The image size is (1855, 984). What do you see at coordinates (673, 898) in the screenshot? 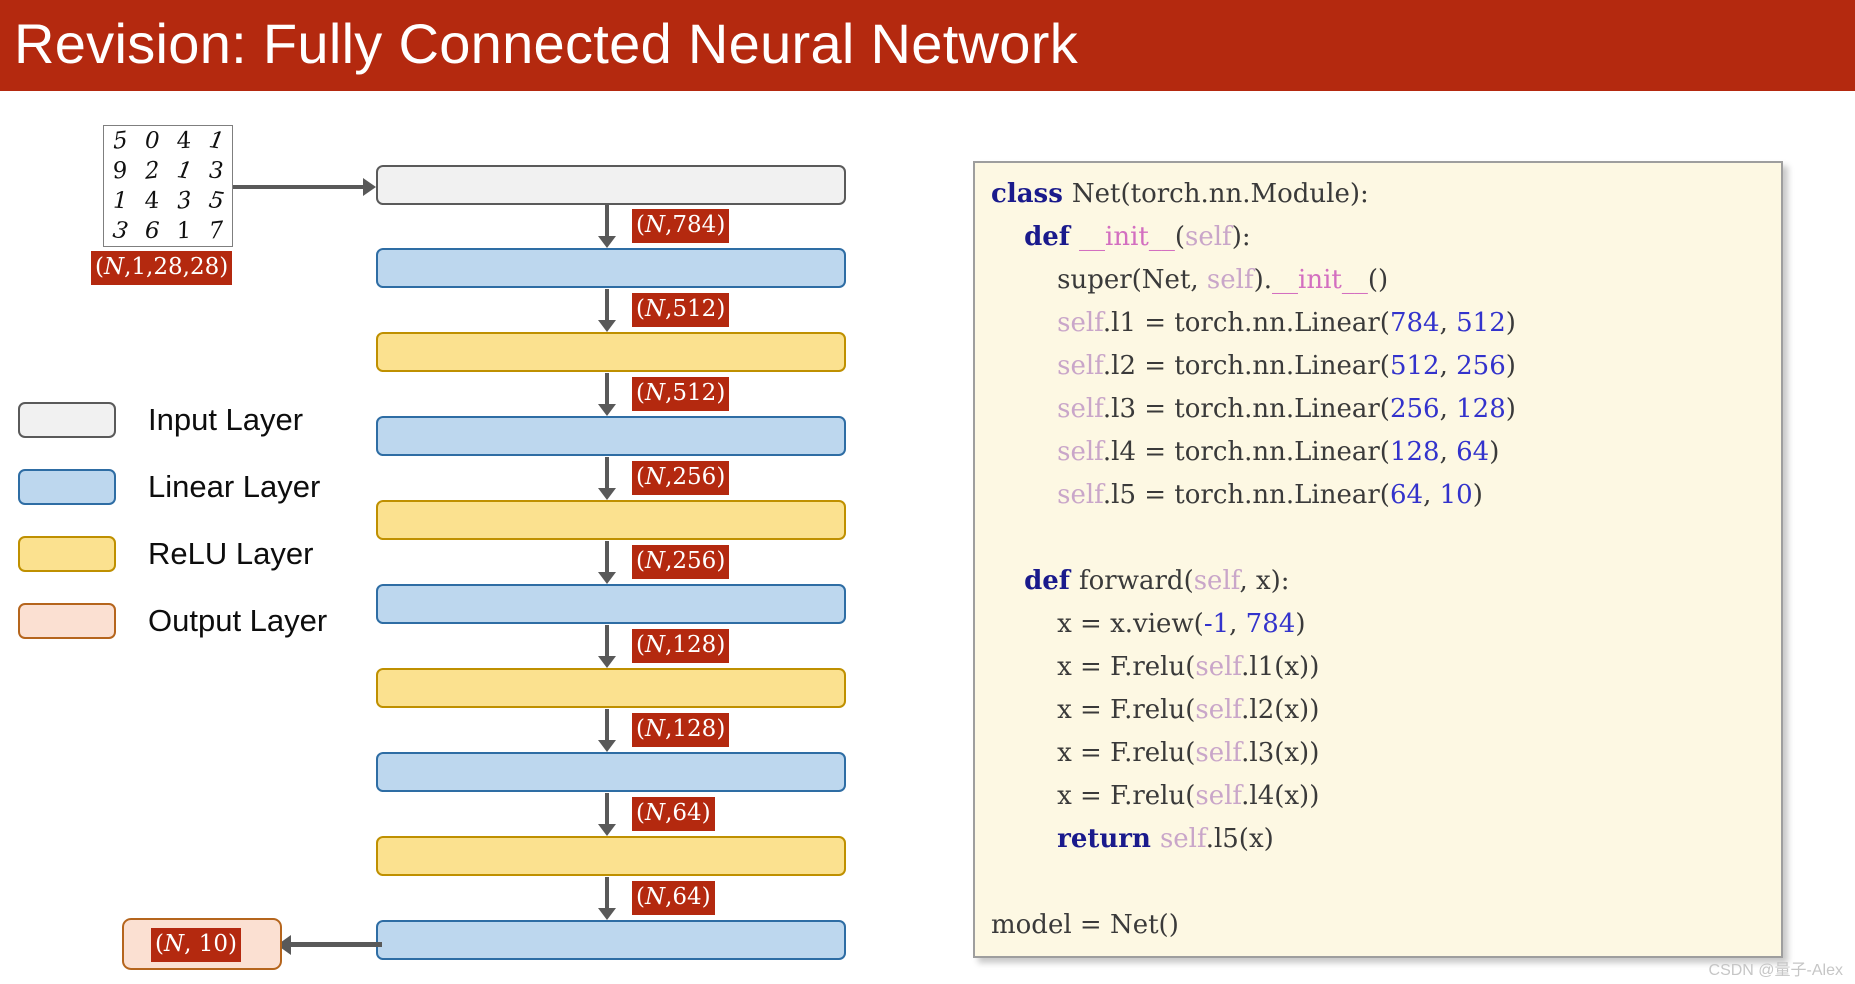
I see `shape-tag-9: (N,64)` at bounding box center [673, 898].